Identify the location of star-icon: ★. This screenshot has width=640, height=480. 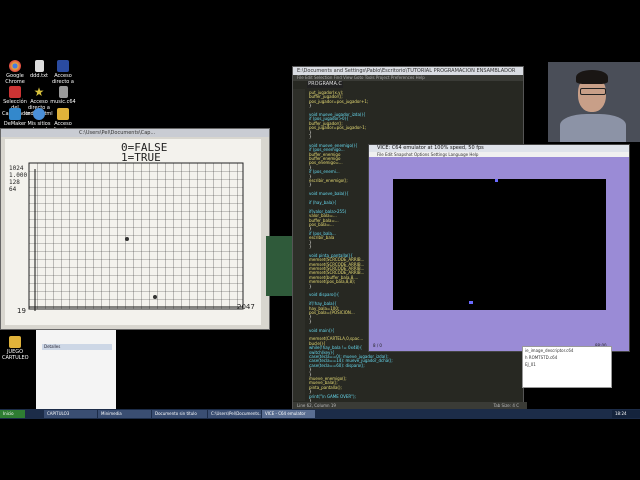
(39, 92).